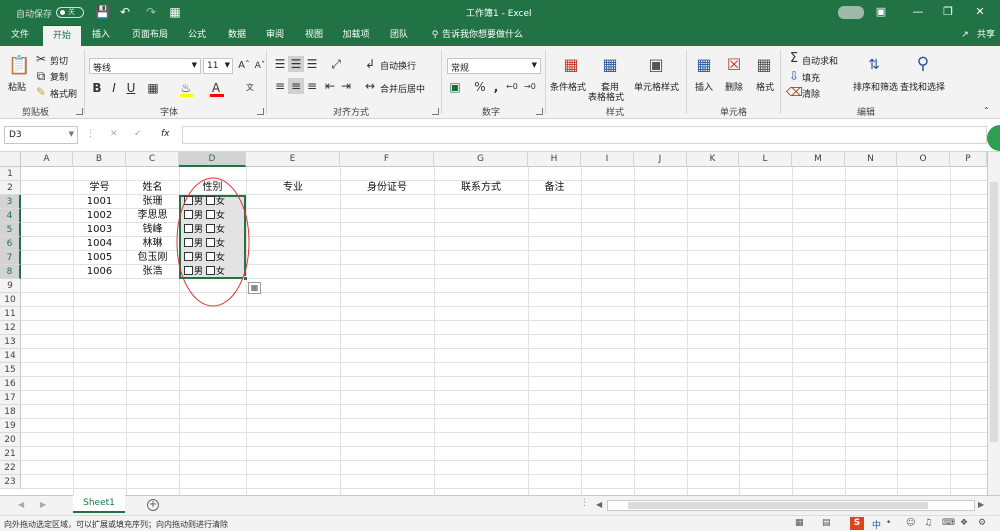 The width and height of the screenshot is (1000, 531). What do you see at coordinates (116, 524) in the screenshot?
I see `status-text: 向外拖动选定区域，可以扩展或填充序列；向内拖动则进行清除` at bounding box center [116, 524].